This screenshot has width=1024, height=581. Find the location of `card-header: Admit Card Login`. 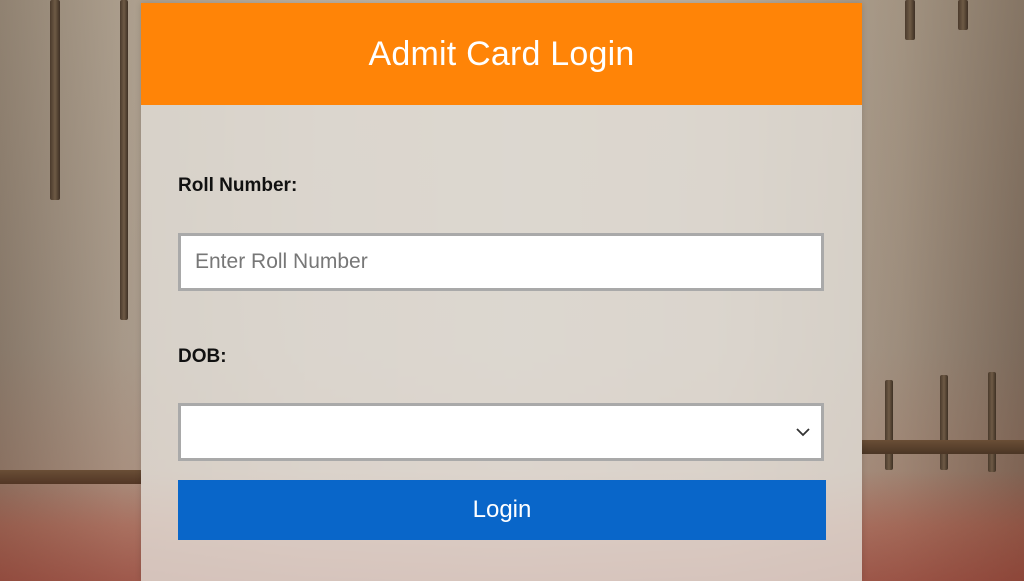

card-header: Admit Card Login is located at coordinates (501, 54).